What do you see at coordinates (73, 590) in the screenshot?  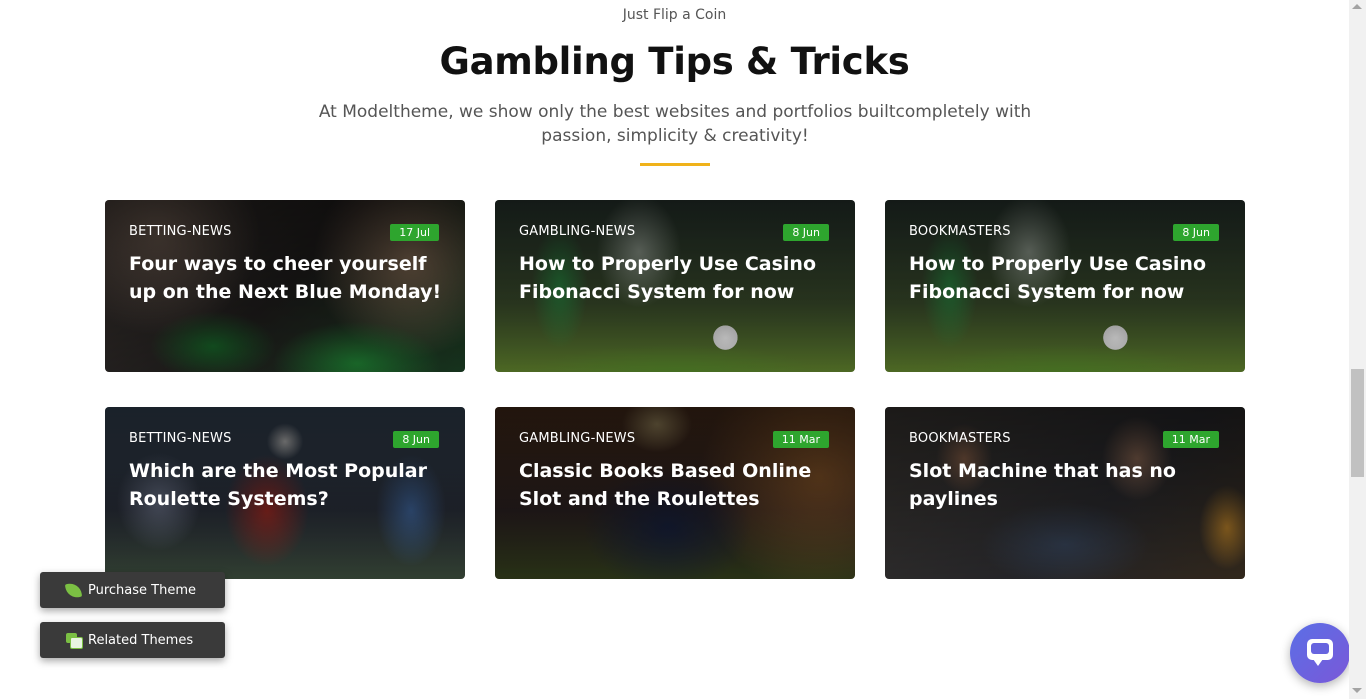 I see `leaf-icon` at bounding box center [73, 590].